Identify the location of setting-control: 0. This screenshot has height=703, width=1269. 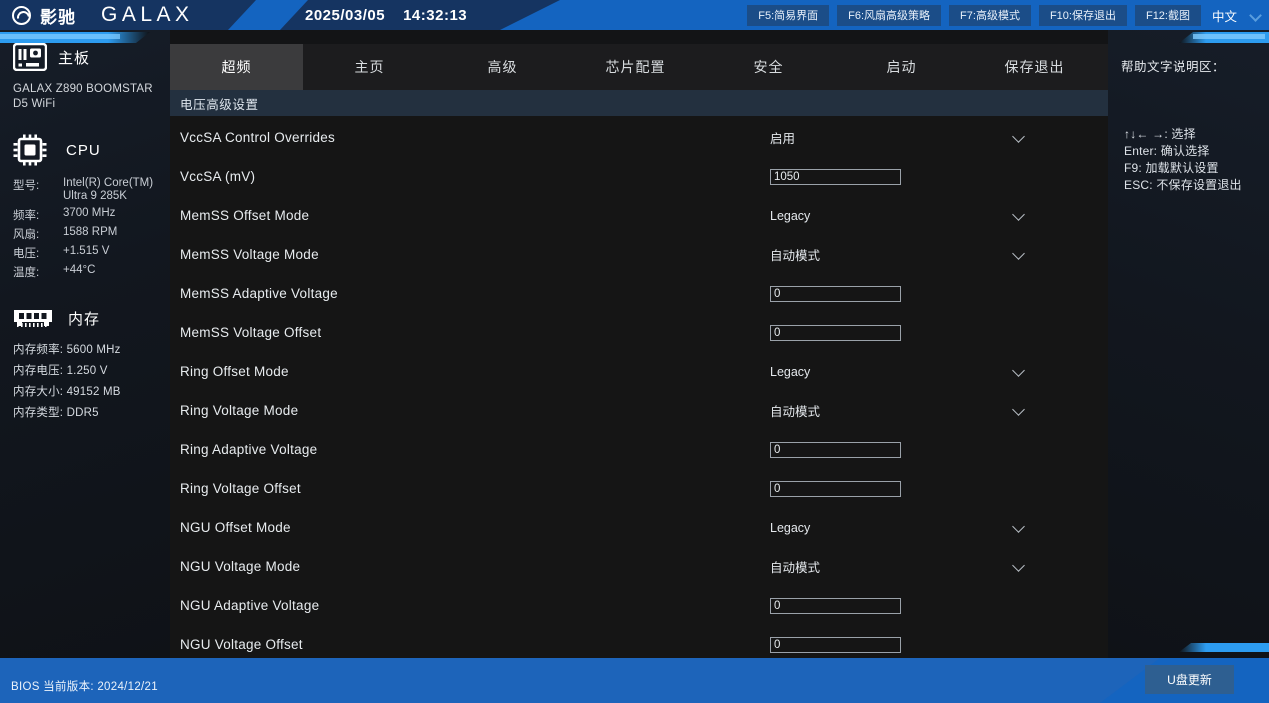
(900, 644).